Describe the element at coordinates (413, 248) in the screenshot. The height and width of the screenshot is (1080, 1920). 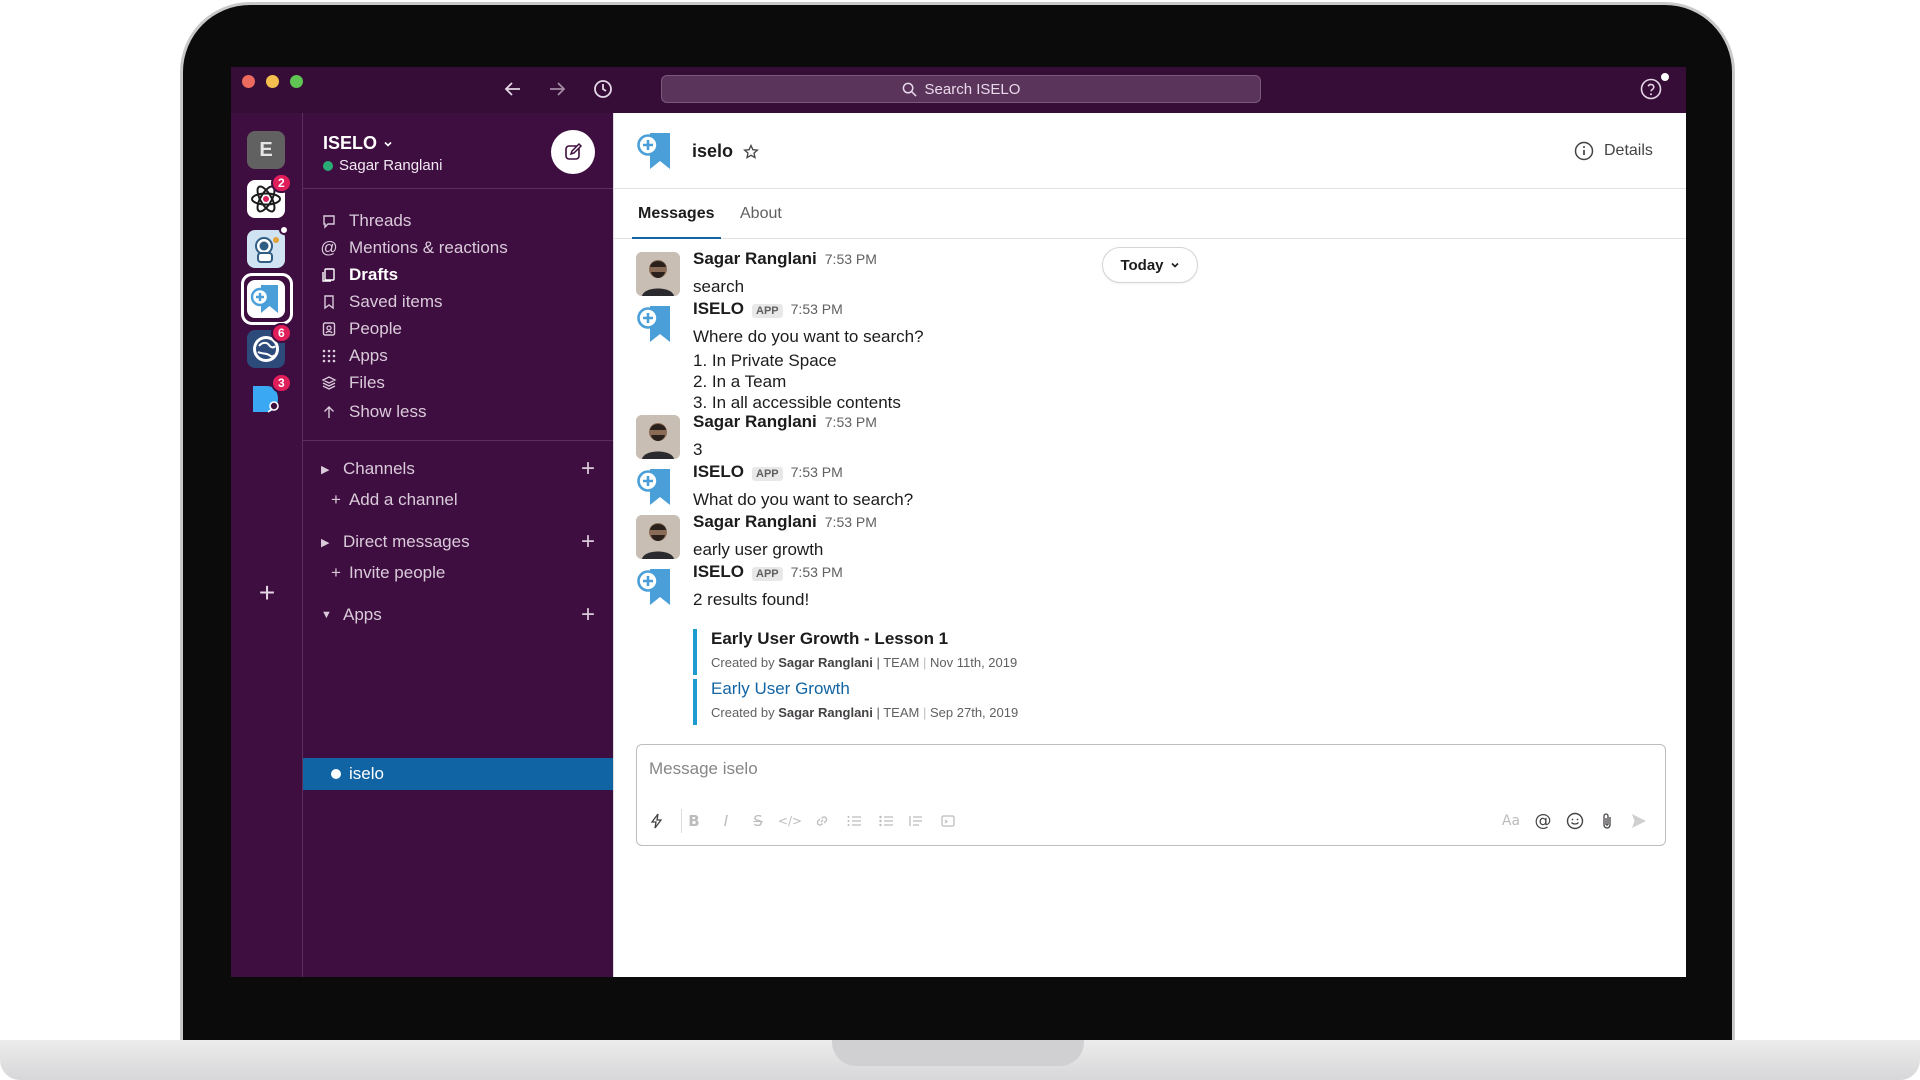
I see `nav-mentions: @ Mentions & reactions` at that location.